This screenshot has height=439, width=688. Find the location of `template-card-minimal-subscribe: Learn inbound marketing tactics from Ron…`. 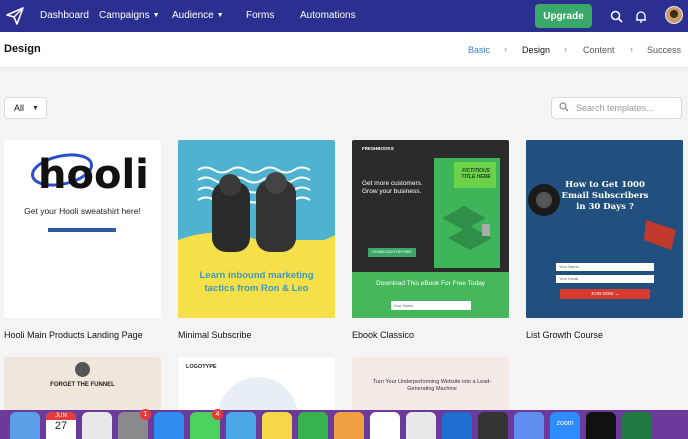

template-card-minimal-subscribe: Learn inbound marketing tactics from Ron… is located at coordinates (256, 240).